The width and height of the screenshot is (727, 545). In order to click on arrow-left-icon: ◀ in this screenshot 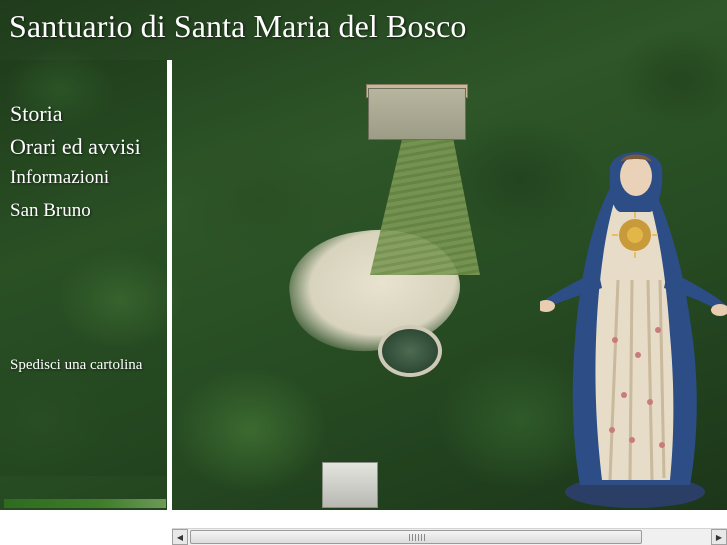, I will do `click(180, 537)`.